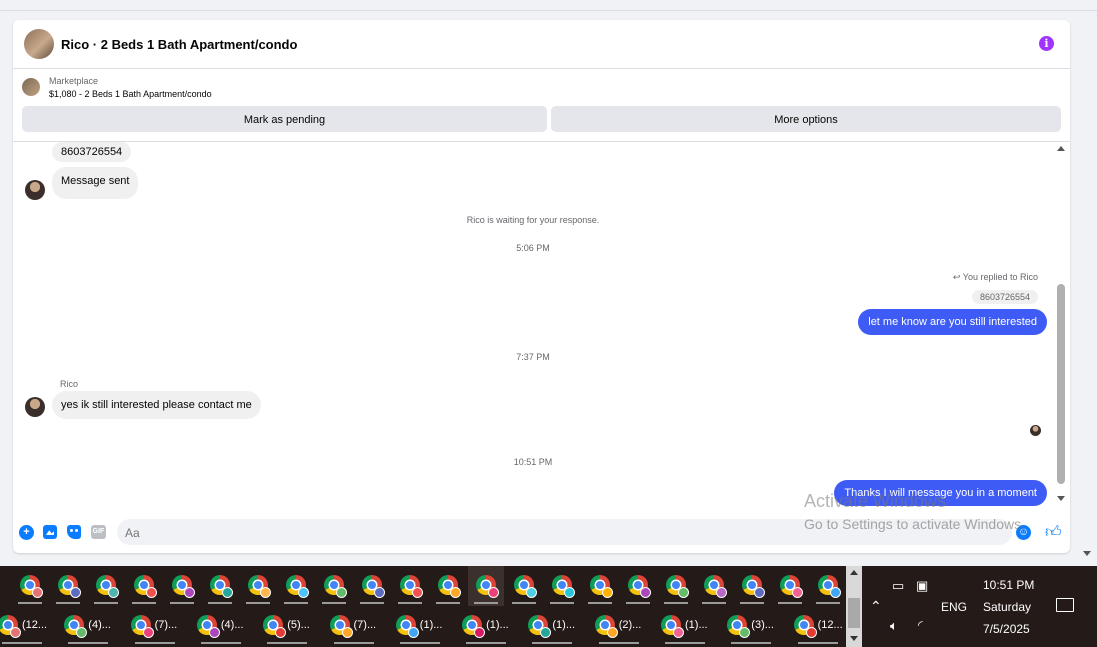 This screenshot has width=1097, height=647. I want to click on scroll-down-arrow-icon, so click(1061, 498).